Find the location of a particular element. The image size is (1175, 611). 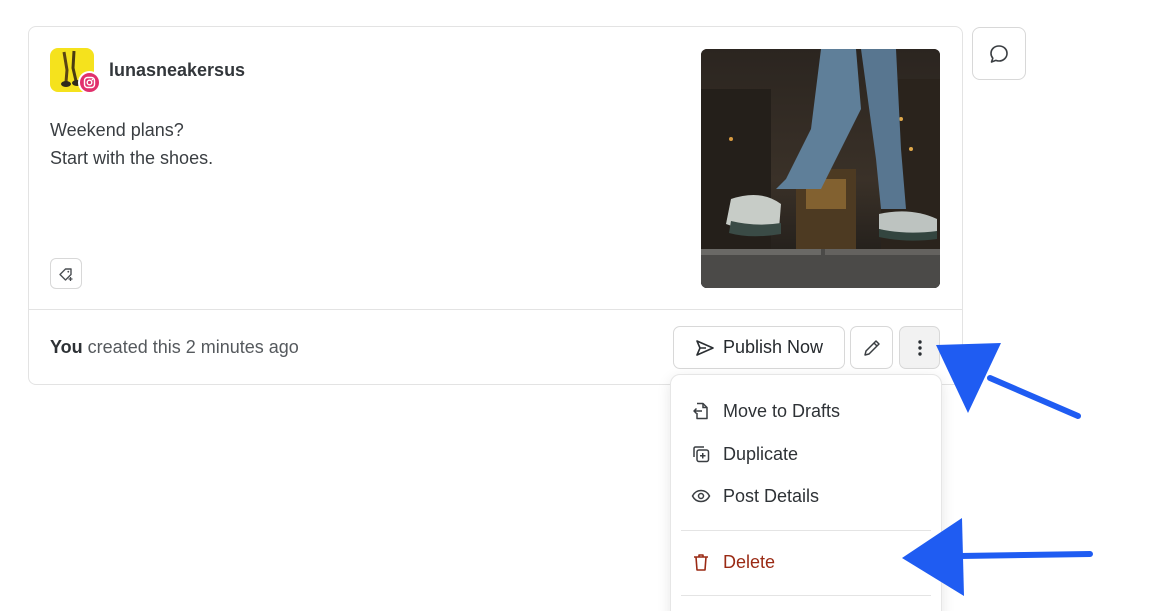

menu-item-move-to-drafts: Move to Drafts is located at coordinates (806, 411).